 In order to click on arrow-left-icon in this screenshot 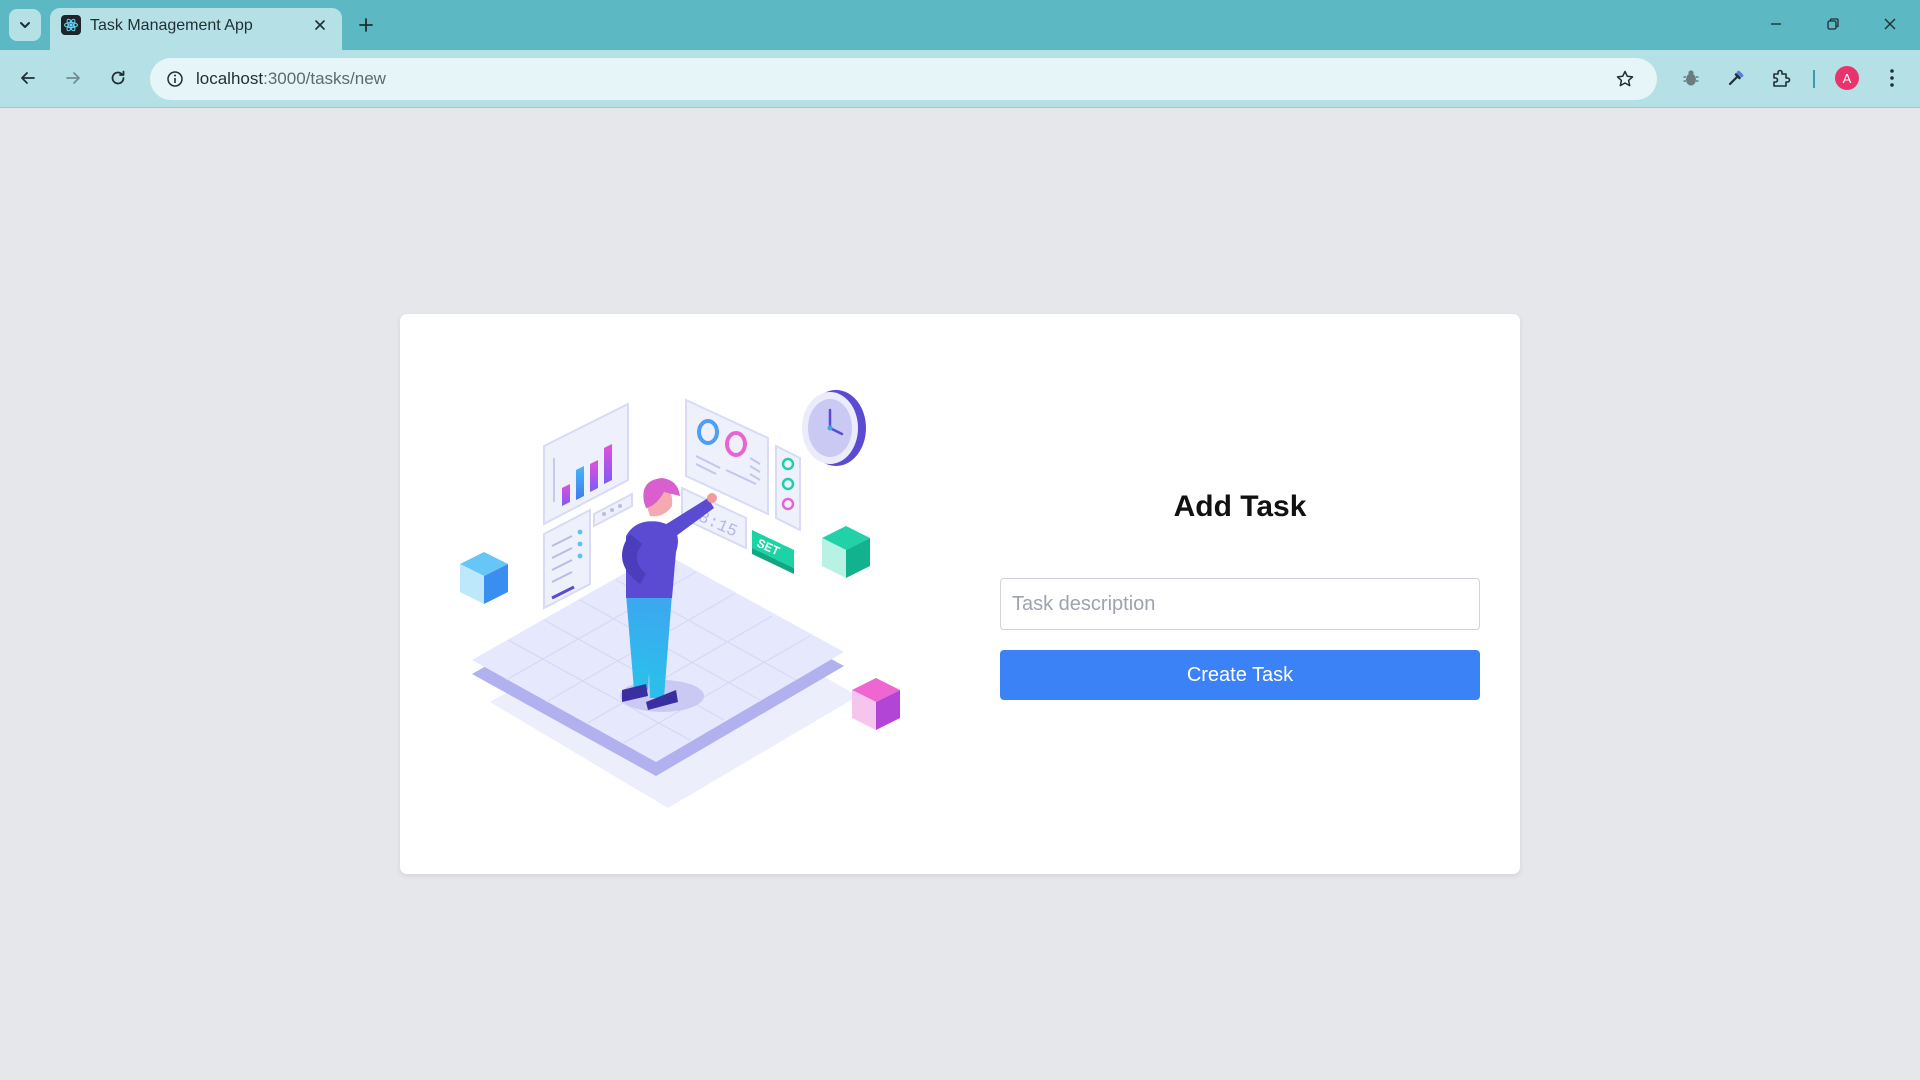, I will do `click(28, 78)`.